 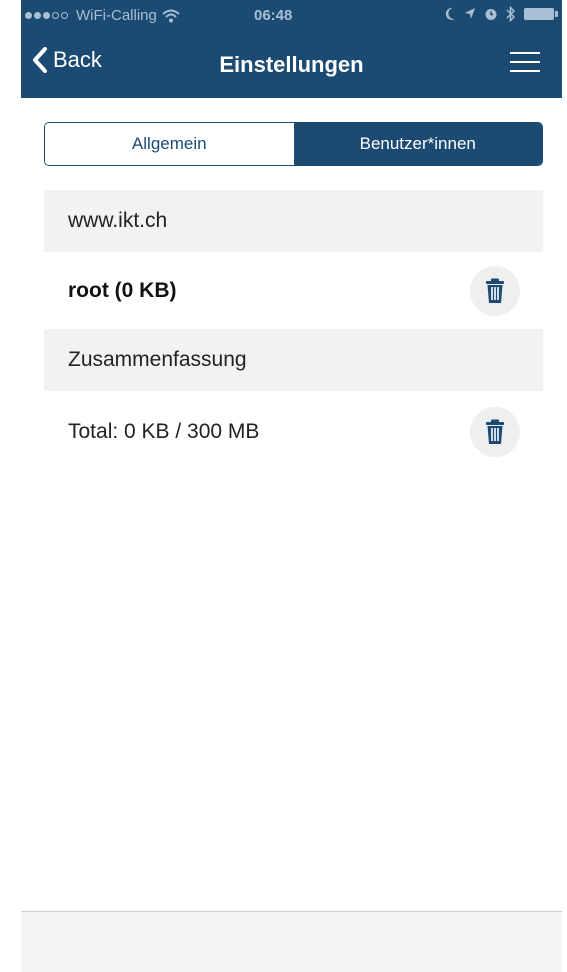 I want to click on user-storage-label: root (0 KB), so click(x=122, y=290).